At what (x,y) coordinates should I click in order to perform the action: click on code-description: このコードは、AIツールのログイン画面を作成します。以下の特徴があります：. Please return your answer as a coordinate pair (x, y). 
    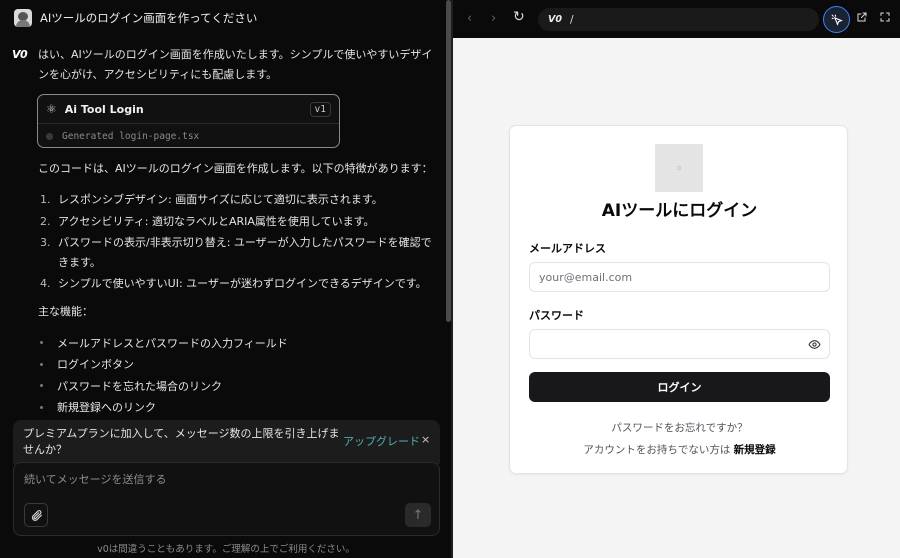
    Looking at the image, I should click on (235, 168).